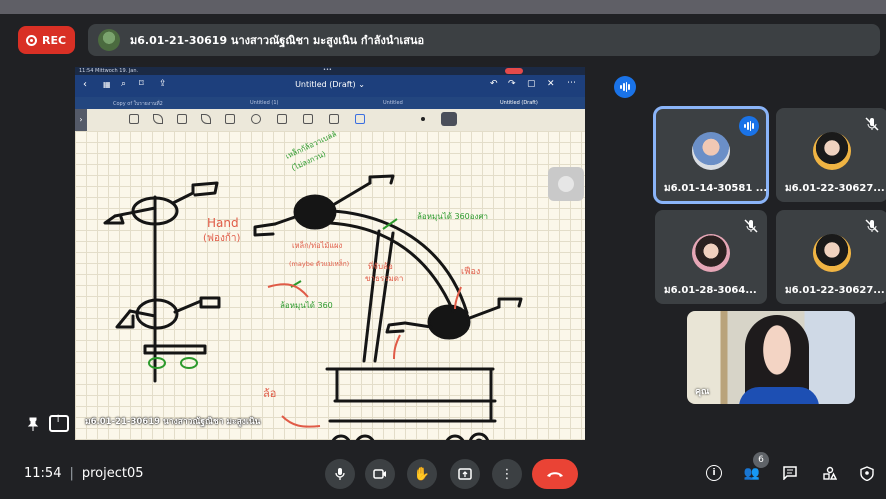 The image size is (886, 499). What do you see at coordinates (761, 460) in the screenshot?
I see `people-count-badge: 6` at bounding box center [761, 460].